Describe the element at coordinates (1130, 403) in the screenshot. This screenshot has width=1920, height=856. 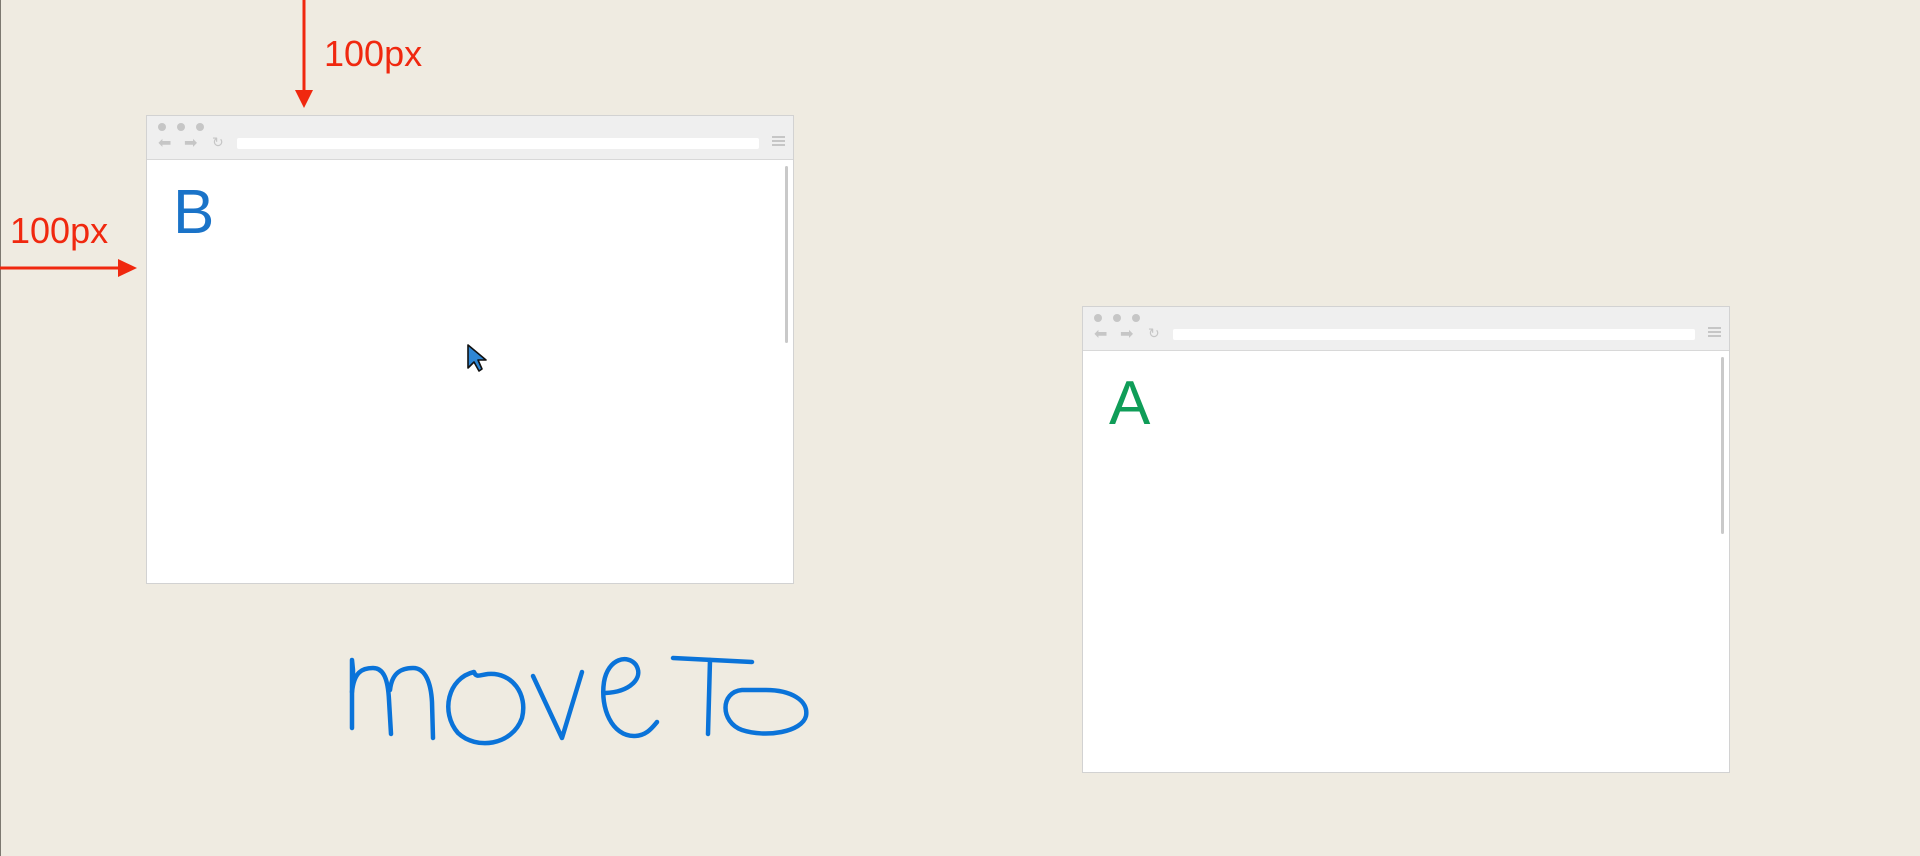
I see `window-letter-a: A` at that location.